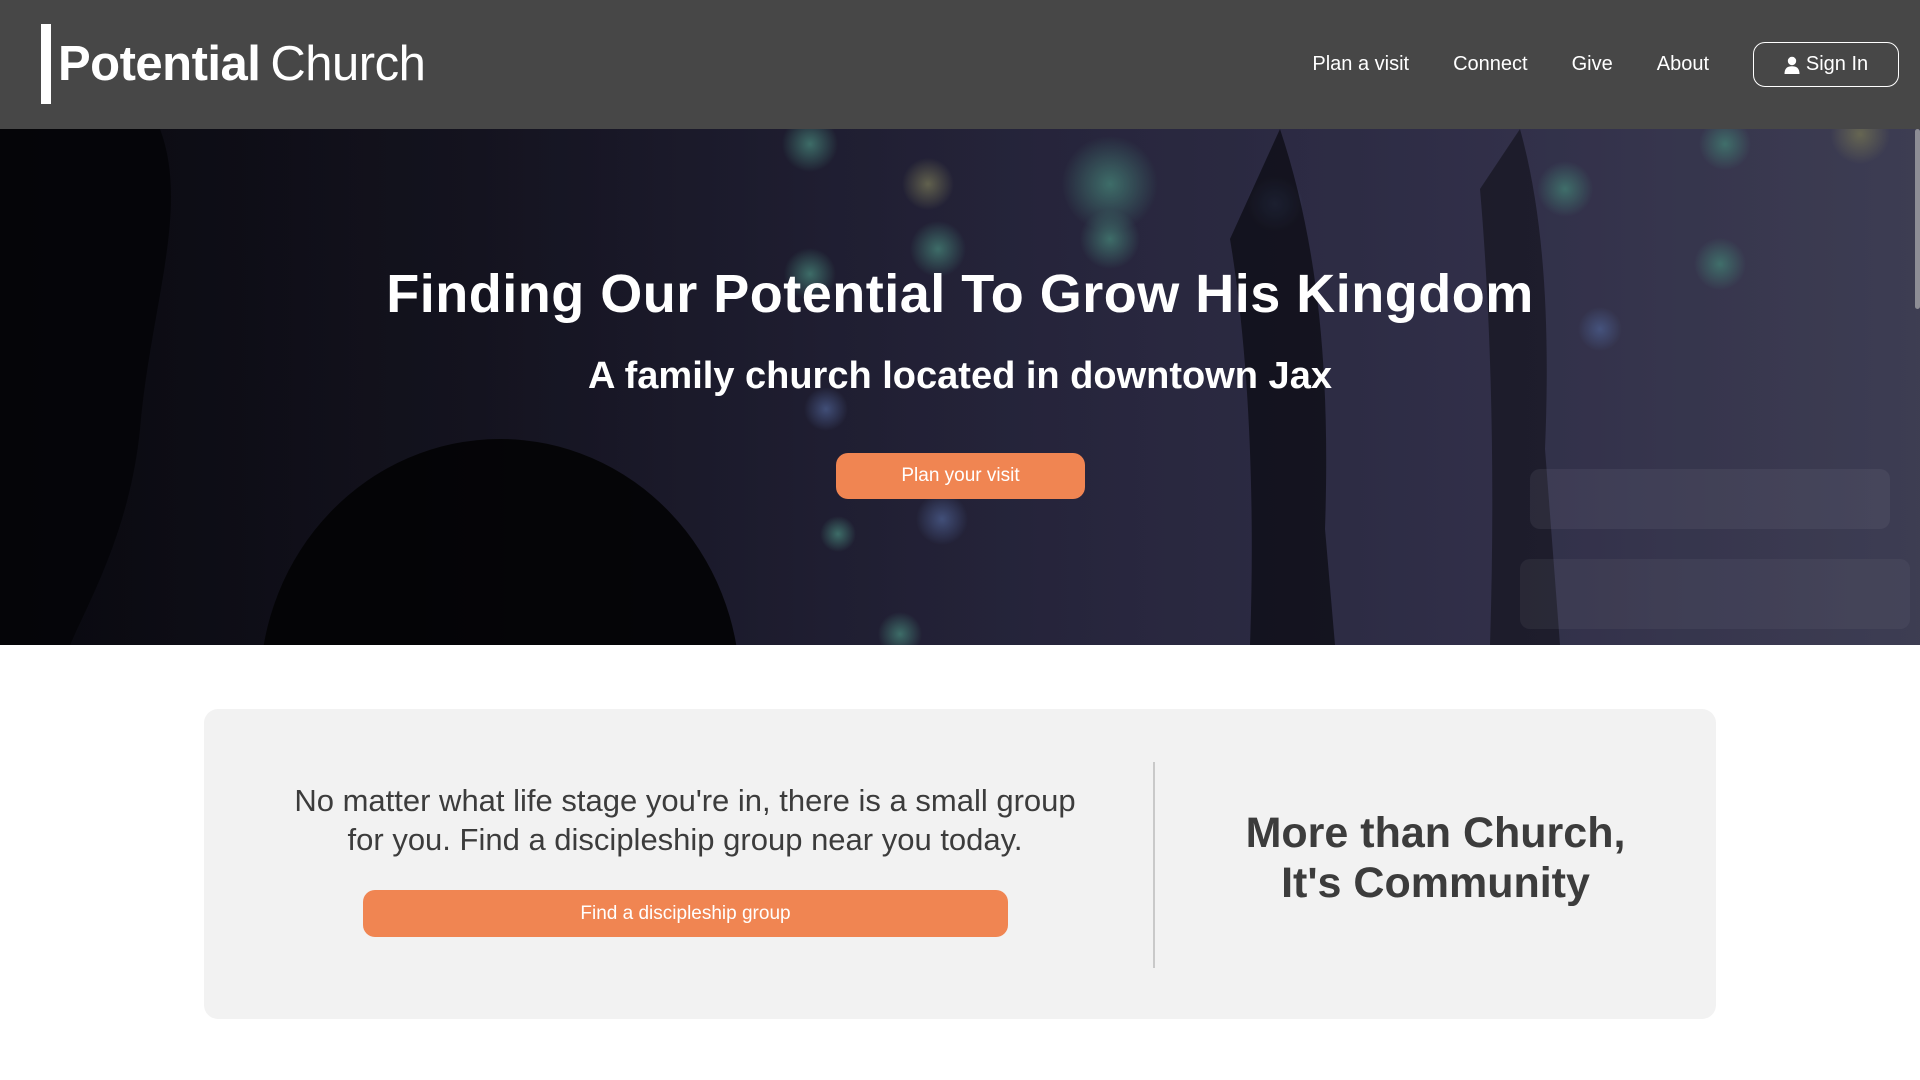 The width and height of the screenshot is (1920, 1080). What do you see at coordinates (1490, 64) in the screenshot?
I see `nav-connect: Connect` at bounding box center [1490, 64].